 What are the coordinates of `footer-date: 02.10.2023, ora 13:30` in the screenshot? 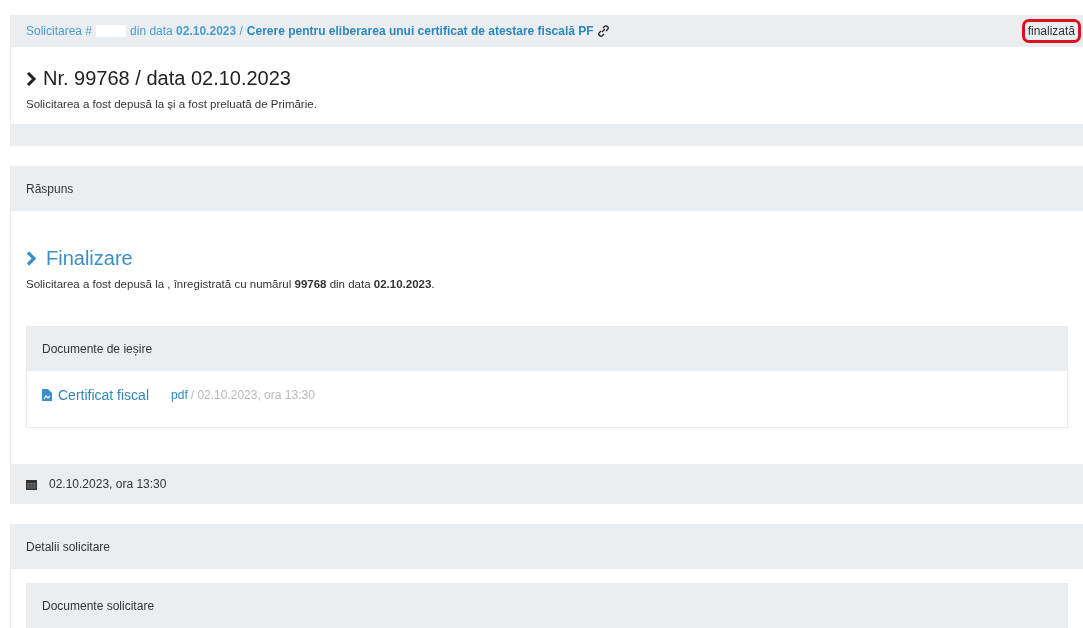 It's located at (108, 484).